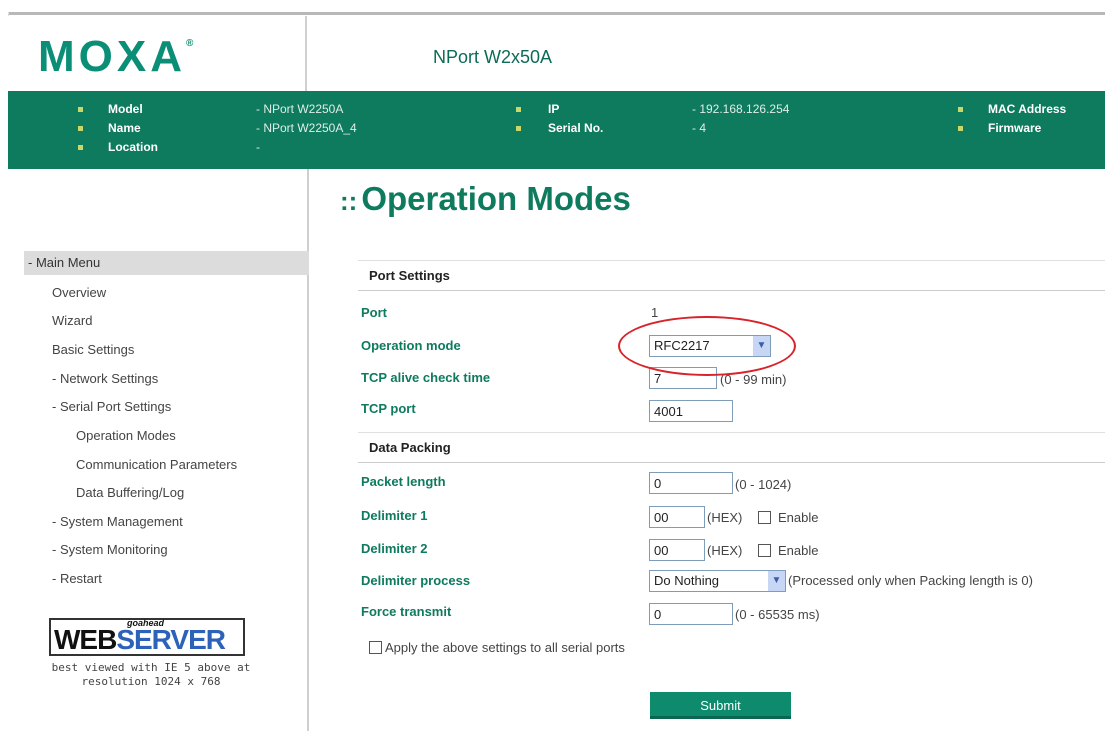 Image resolution: width=1105 pixels, height=731 pixels. I want to click on main-menu-header: - Main Menu, so click(166, 263).